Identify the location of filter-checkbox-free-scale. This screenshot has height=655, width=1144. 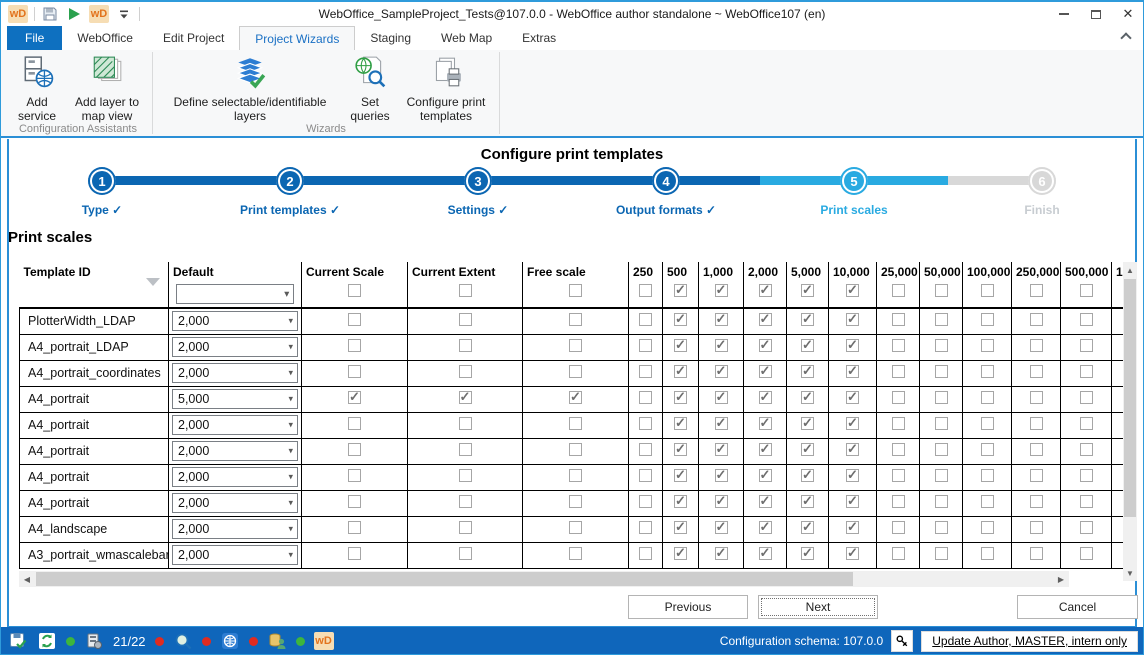
(575, 290).